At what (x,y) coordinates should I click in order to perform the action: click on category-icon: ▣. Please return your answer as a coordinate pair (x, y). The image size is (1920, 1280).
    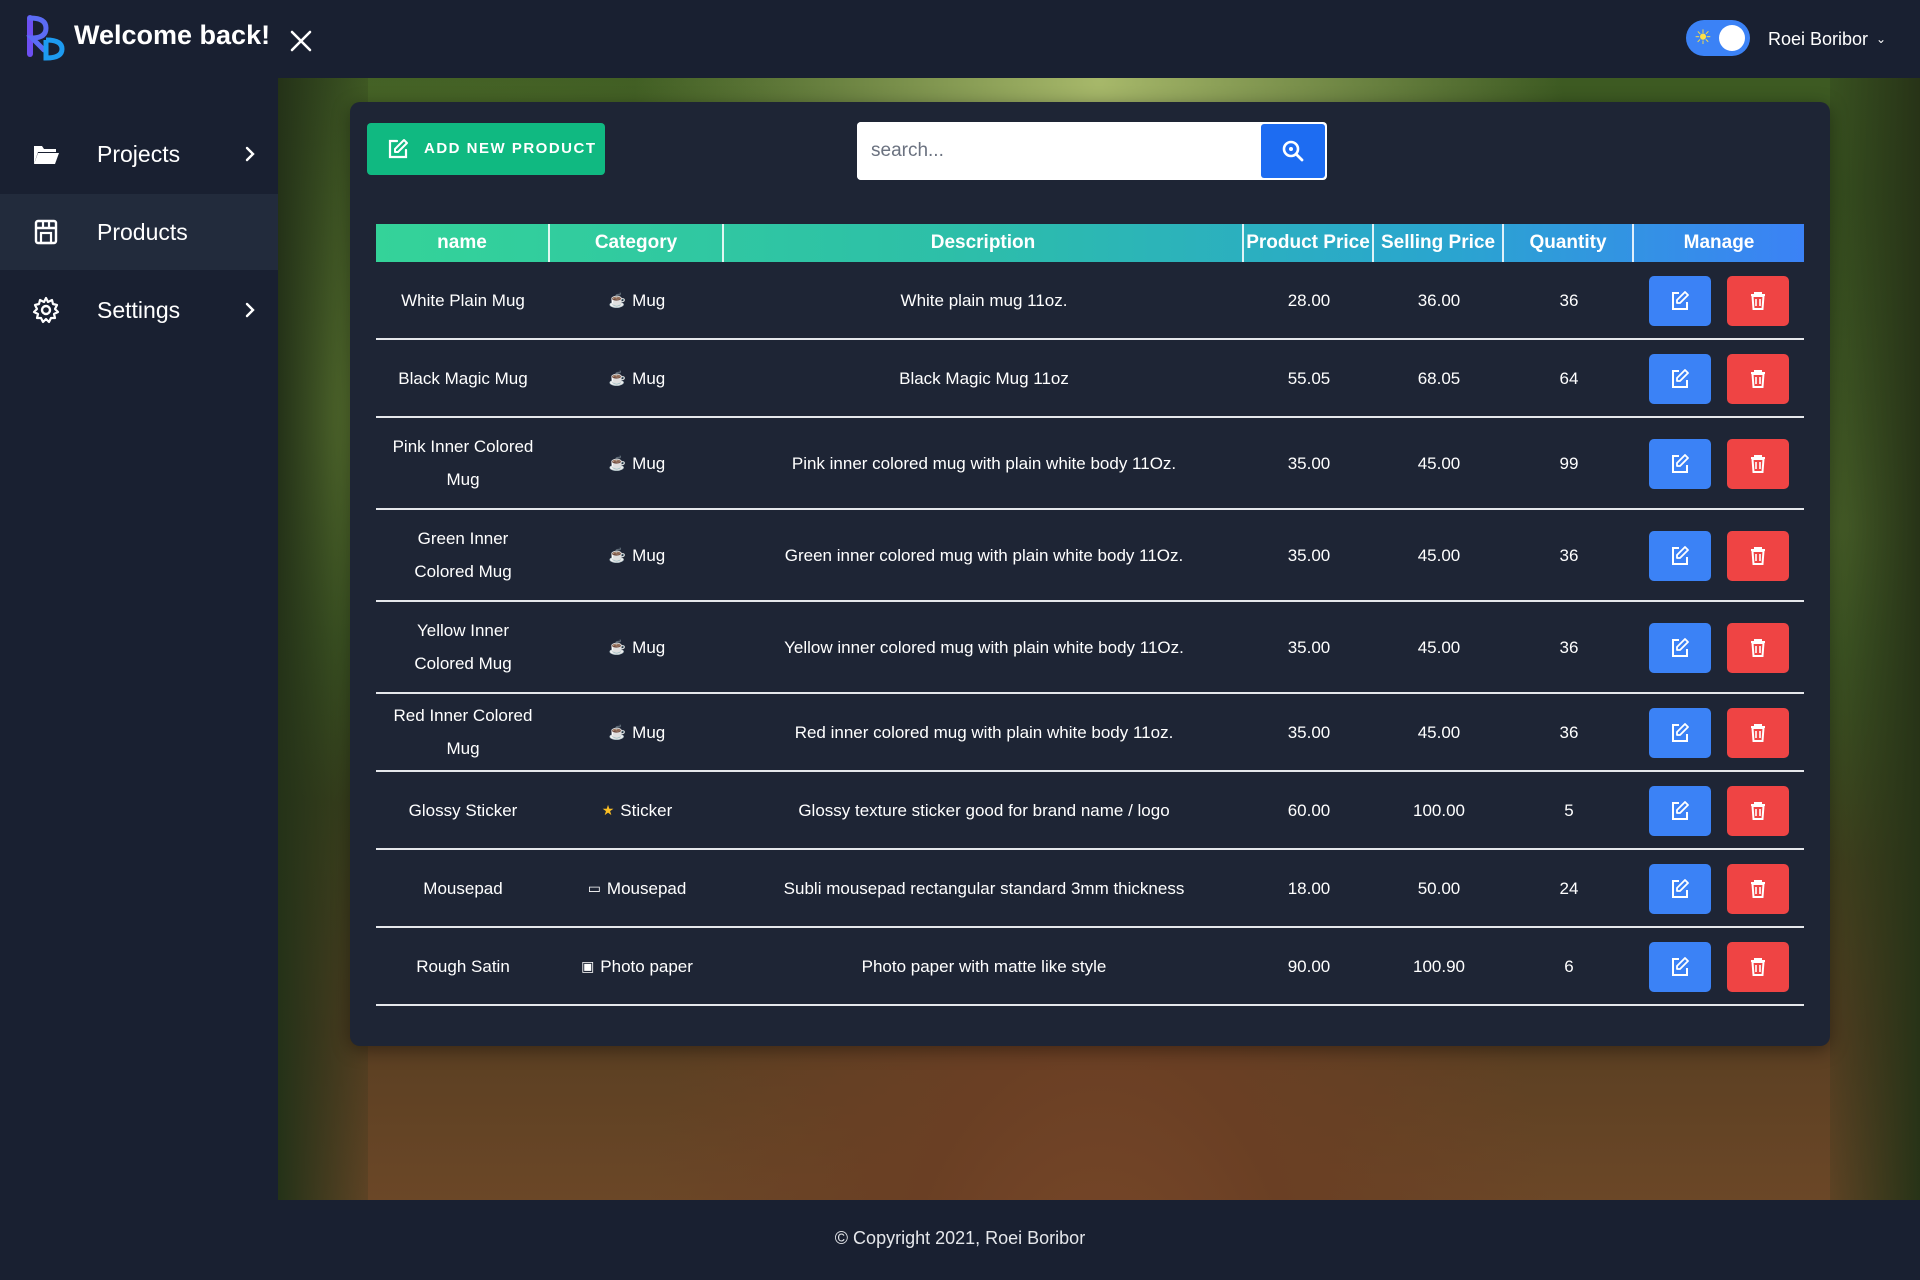
    Looking at the image, I should click on (588, 965).